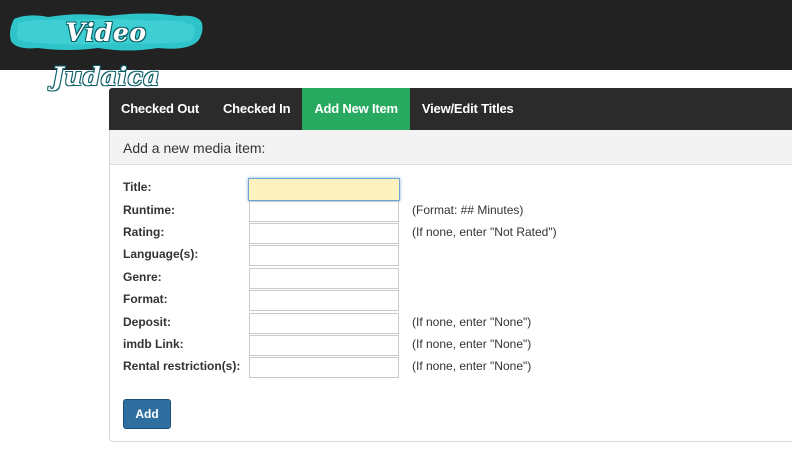 This screenshot has width=792, height=458. I want to click on deposit-label: Deposit:, so click(147, 322).